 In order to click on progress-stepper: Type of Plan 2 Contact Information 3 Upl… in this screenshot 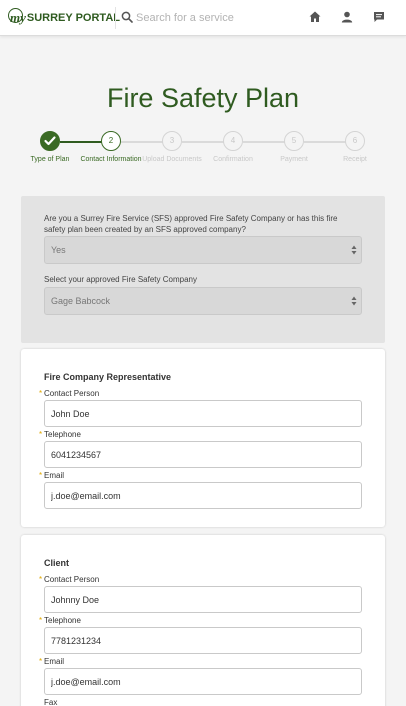, I will do `click(203, 156)`.